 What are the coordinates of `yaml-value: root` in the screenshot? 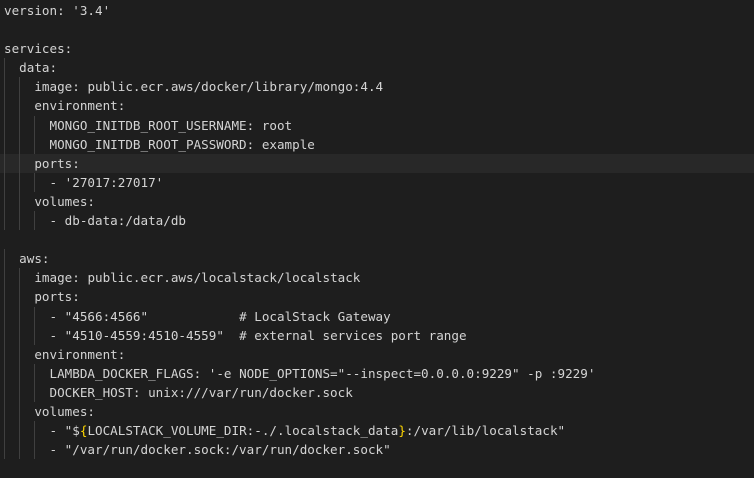 It's located at (277, 125).